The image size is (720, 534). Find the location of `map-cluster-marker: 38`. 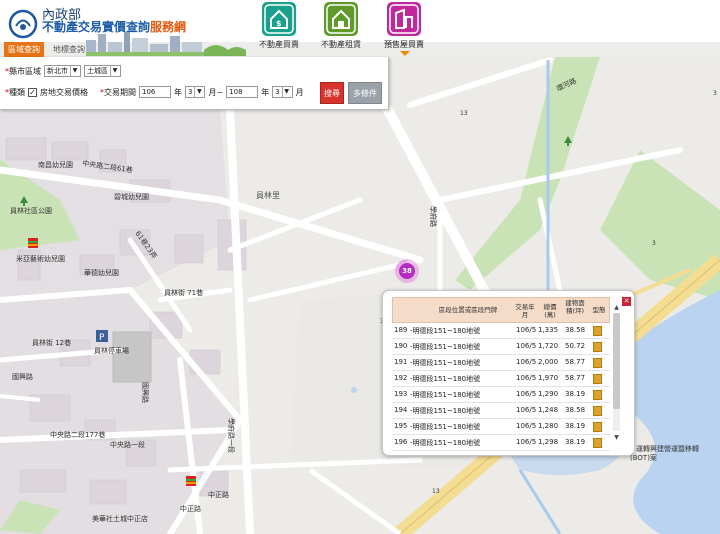

map-cluster-marker: 38 is located at coordinates (407, 271).